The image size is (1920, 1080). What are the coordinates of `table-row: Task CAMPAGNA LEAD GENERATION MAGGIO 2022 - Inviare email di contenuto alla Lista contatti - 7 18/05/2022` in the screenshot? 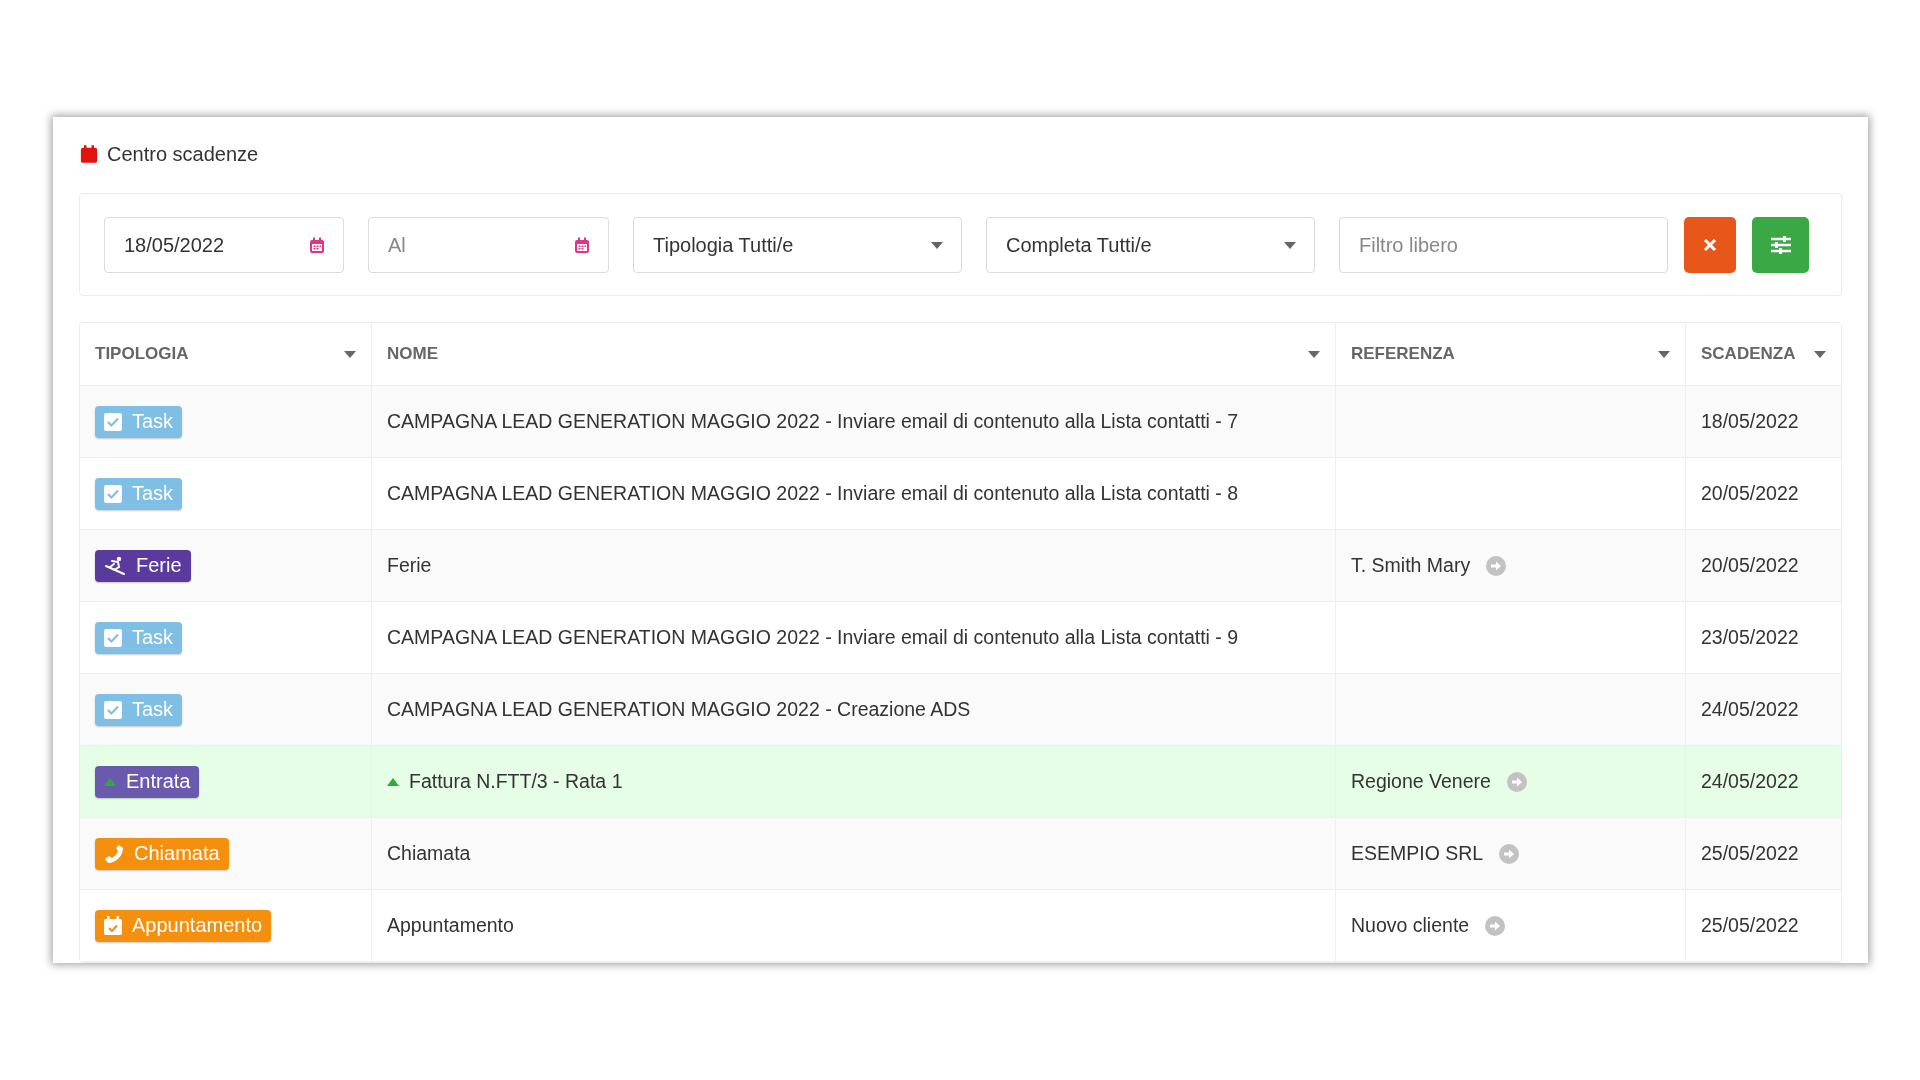 It's located at (960, 422).